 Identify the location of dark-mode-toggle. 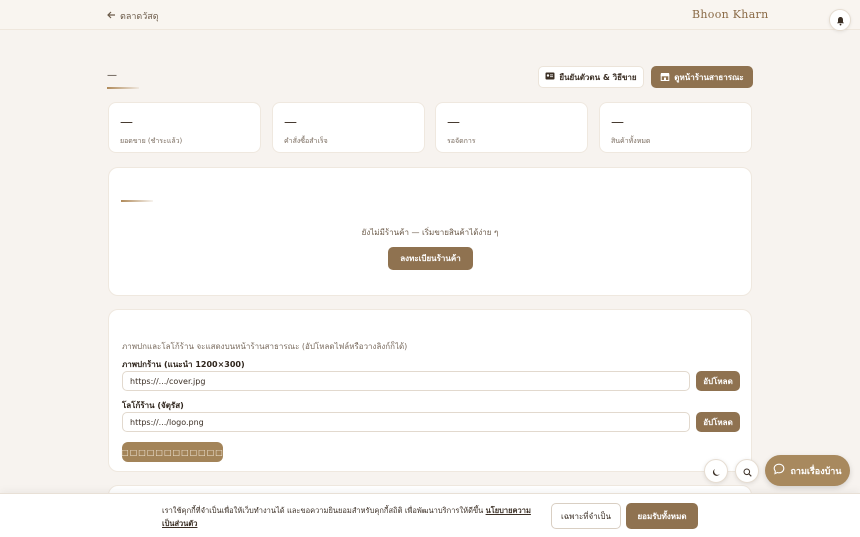
(716, 471).